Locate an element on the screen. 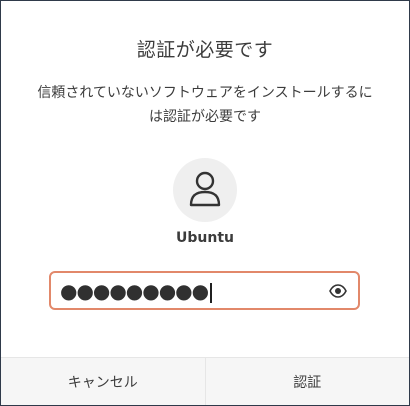 Image resolution: width=410 pixels, height=406 pixels. dialog-title: 認証が必要です is located at coordinates (205, 50).